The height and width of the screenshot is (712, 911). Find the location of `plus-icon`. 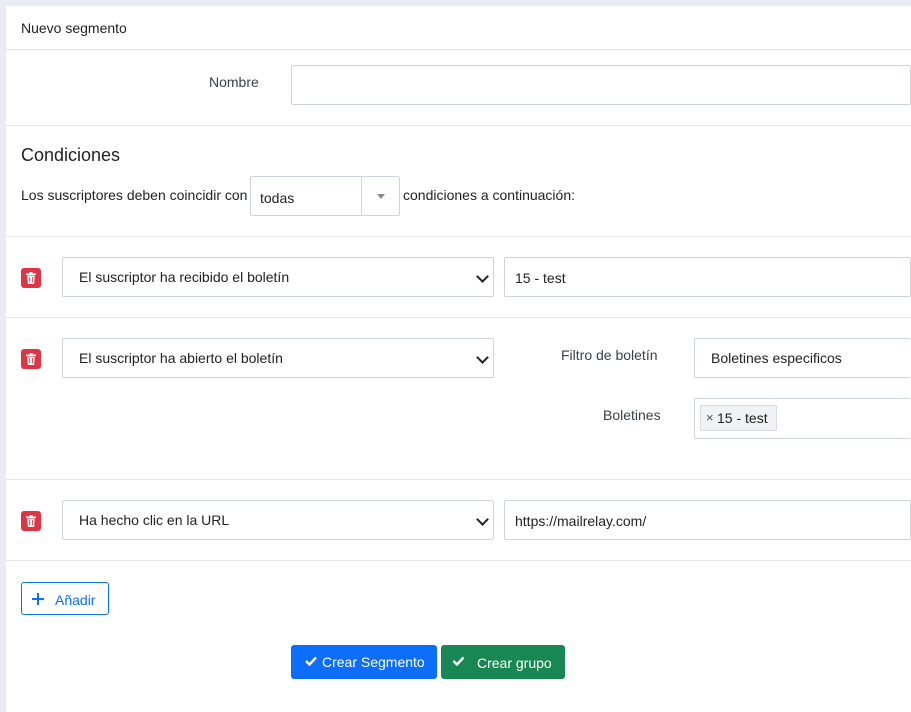

plus-icon is located at coordinates (38, 599).